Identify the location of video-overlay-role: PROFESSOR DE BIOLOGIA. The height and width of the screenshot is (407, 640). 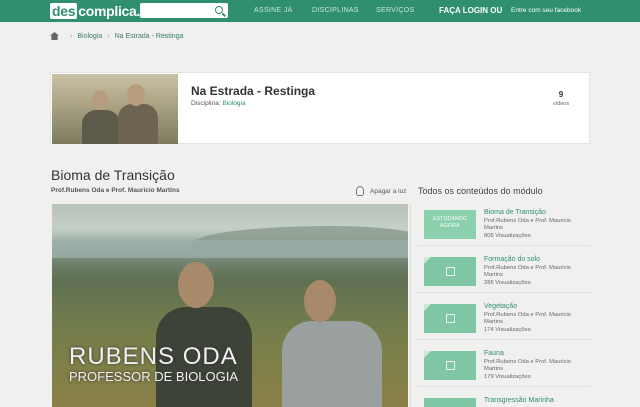
(154, 376).